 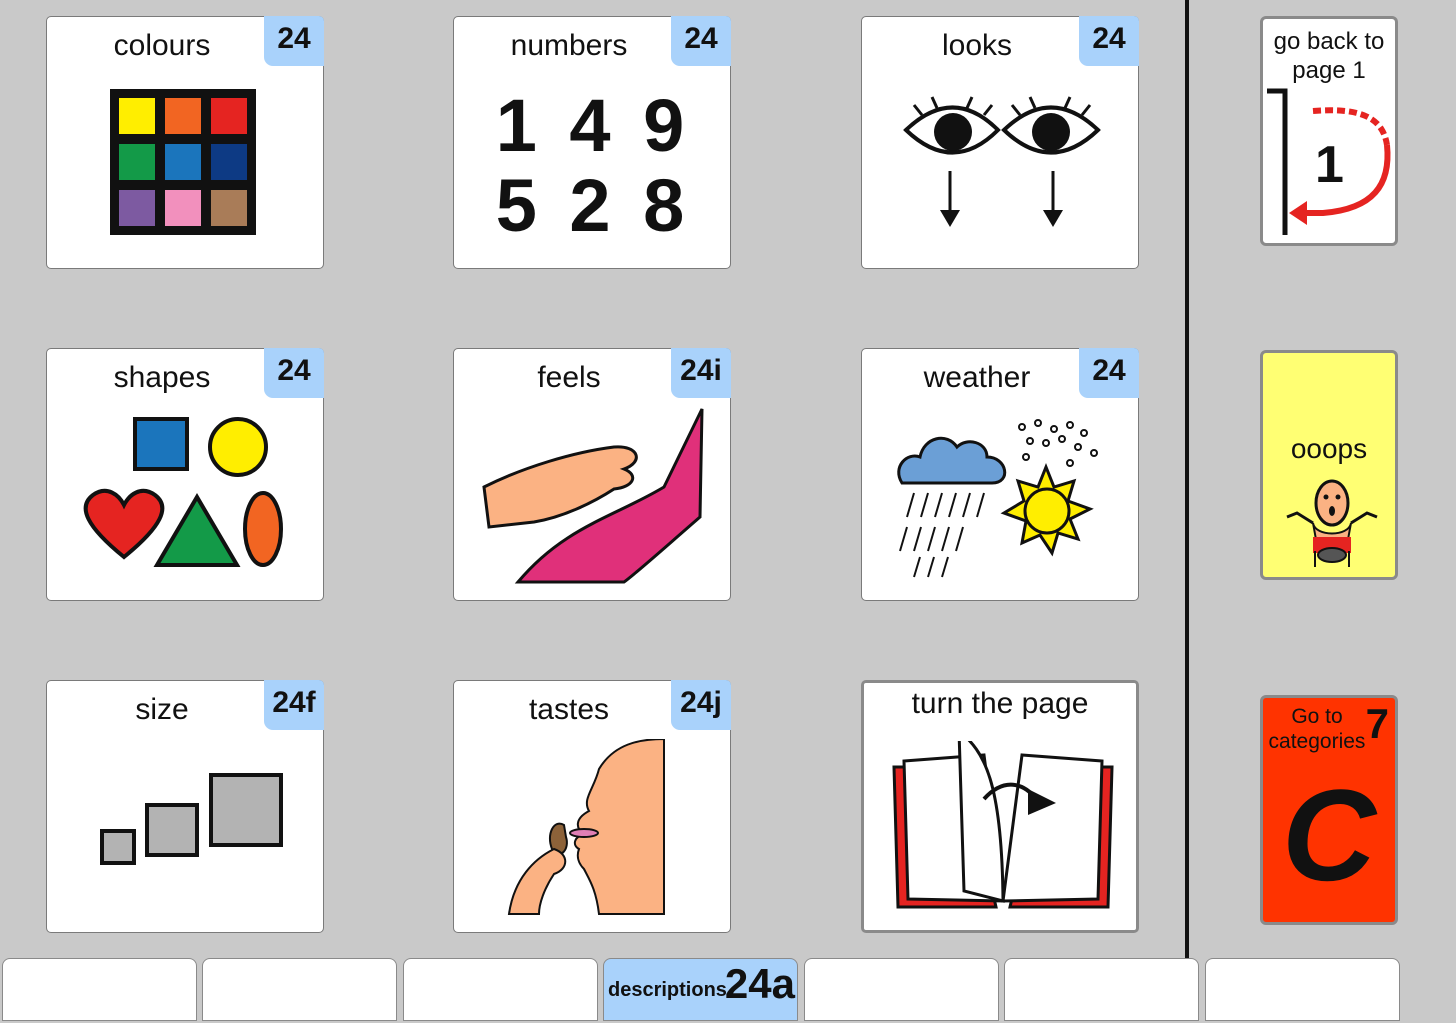 I want to click on shapes-icon, so click(x=183, y=492).